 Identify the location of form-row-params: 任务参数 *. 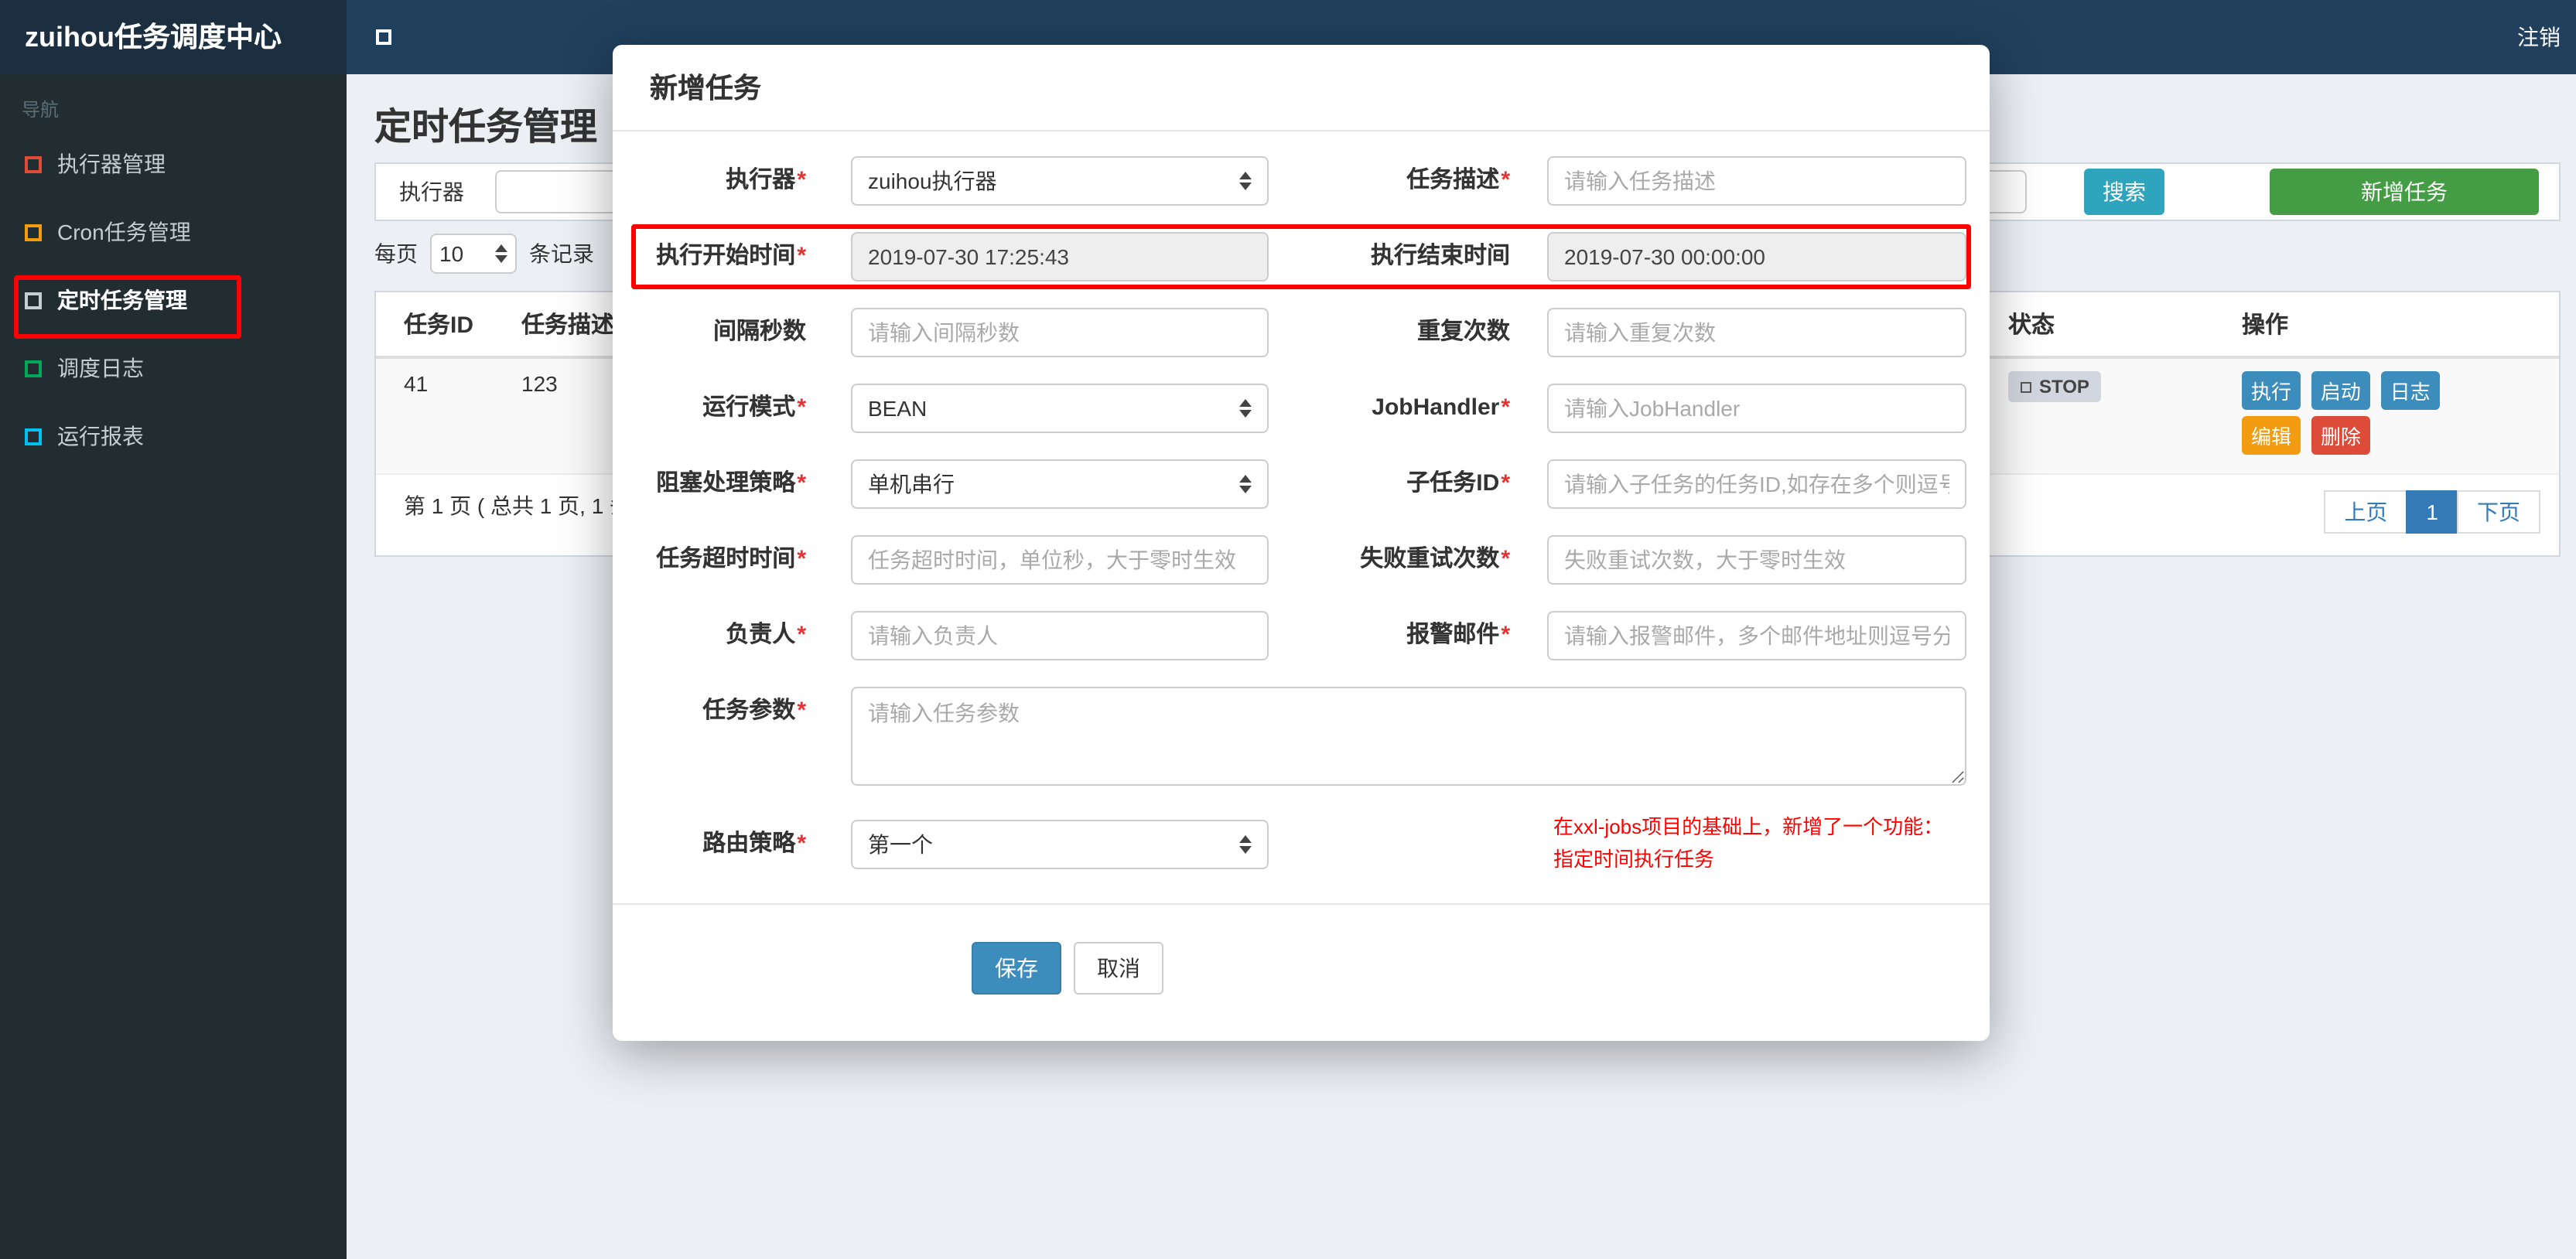
(1308, 737).